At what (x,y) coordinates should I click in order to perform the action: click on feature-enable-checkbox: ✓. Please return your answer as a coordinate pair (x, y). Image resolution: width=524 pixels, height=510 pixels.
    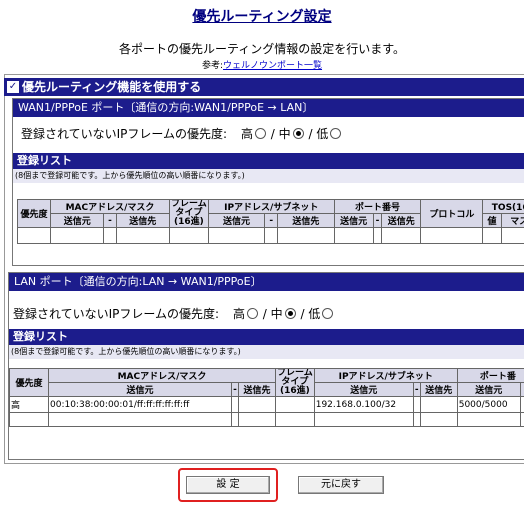
    Looking at the image, I should click on (13, 86).